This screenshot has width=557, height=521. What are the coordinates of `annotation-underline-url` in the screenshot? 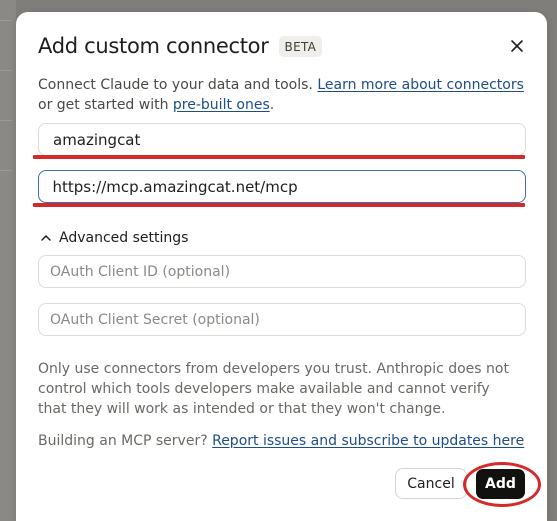 It's located at (279, 205).